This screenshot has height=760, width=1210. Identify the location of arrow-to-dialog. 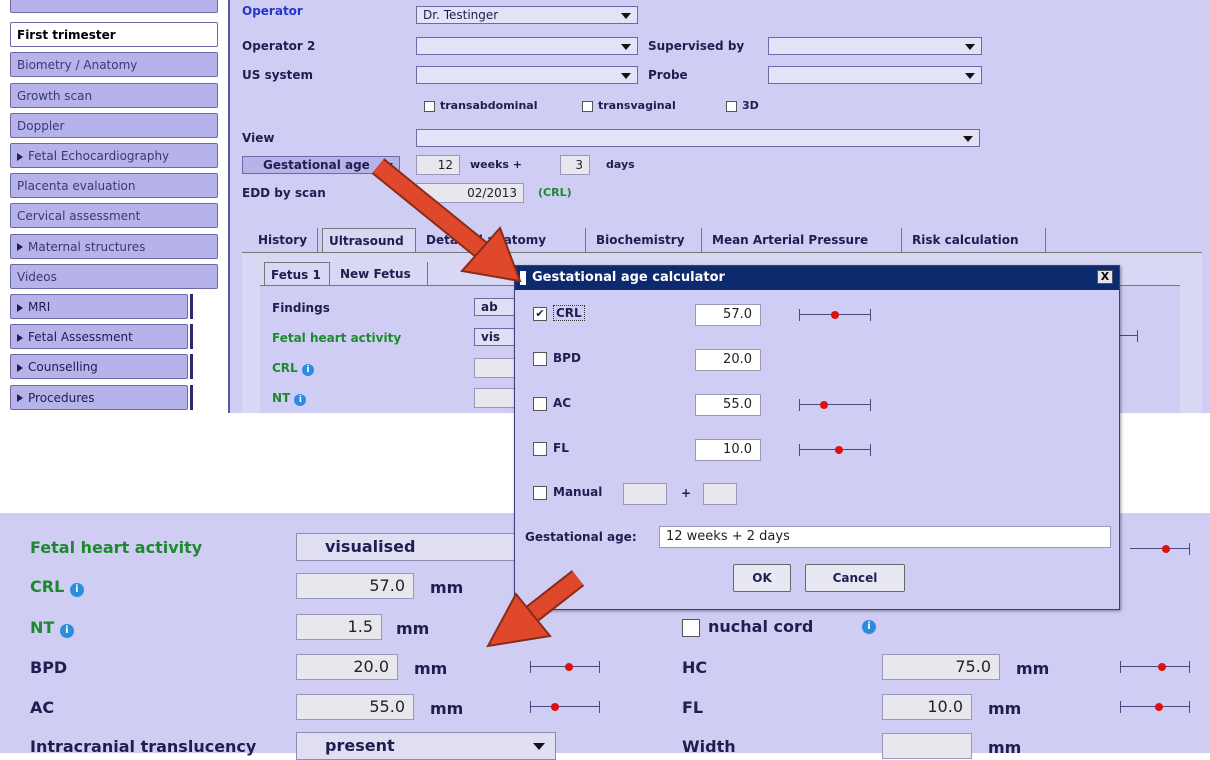
(446, 220).